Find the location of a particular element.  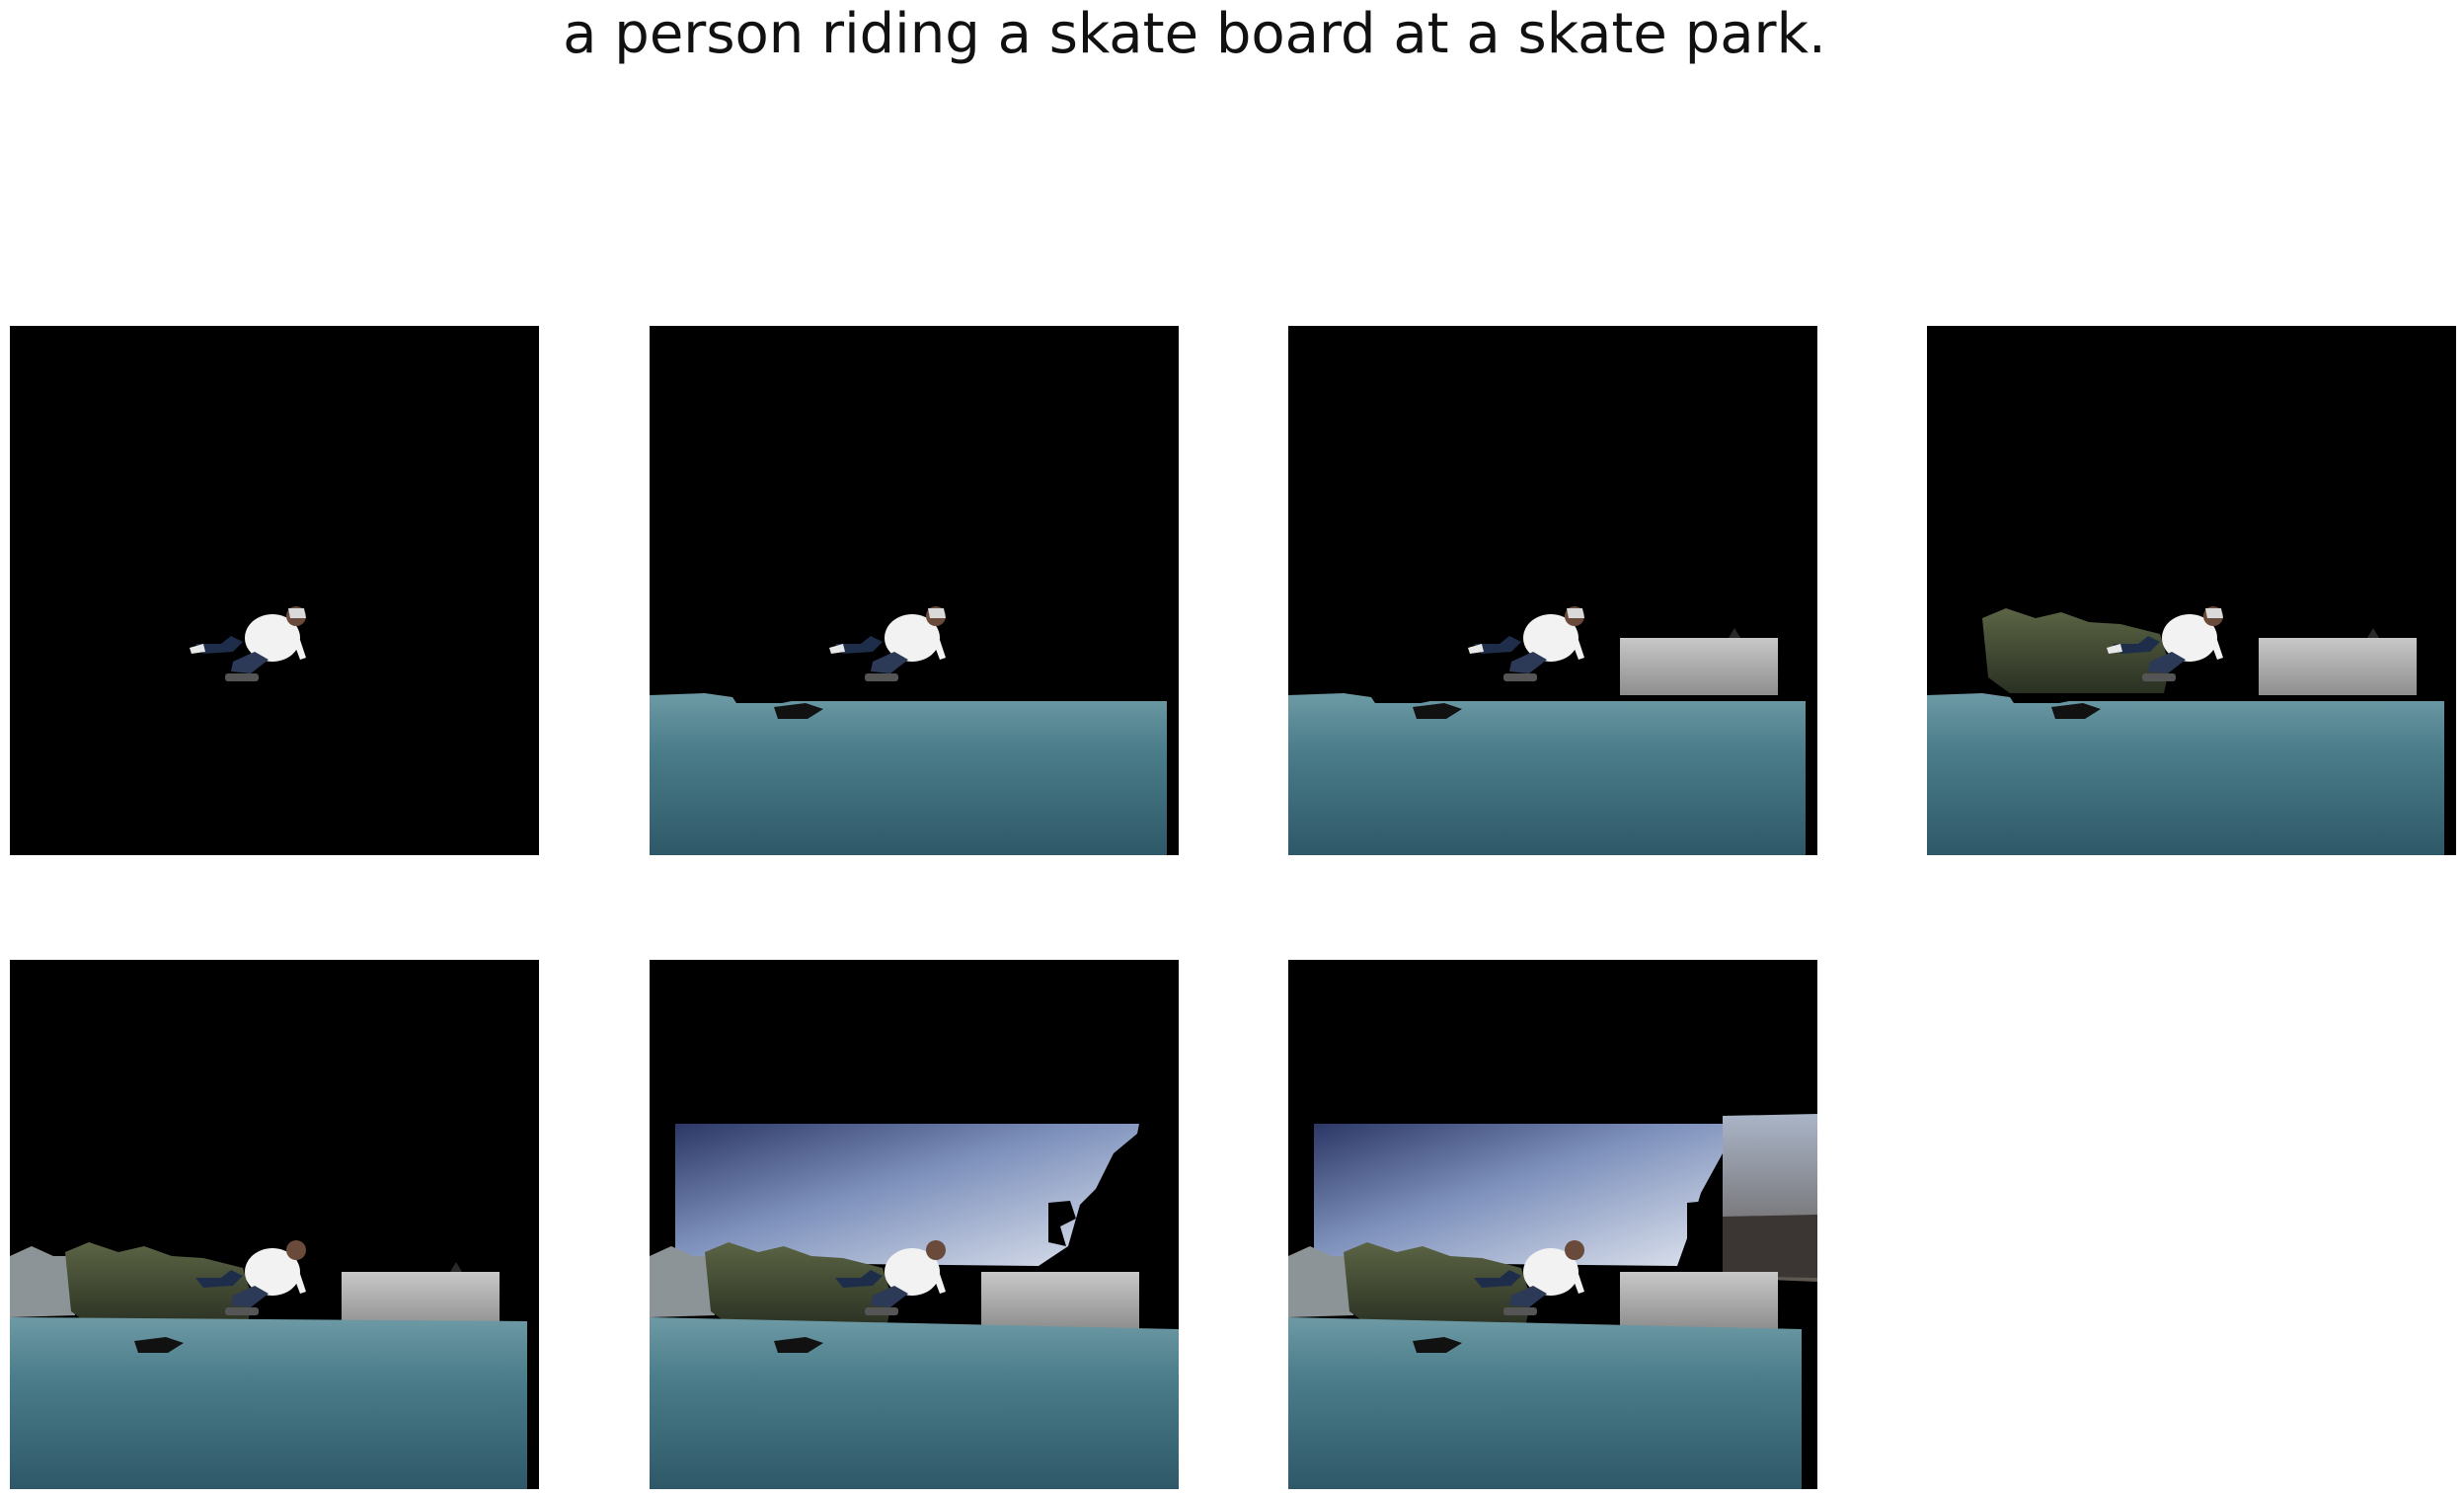

panel-3-image is located at coordinates (1547, 730).